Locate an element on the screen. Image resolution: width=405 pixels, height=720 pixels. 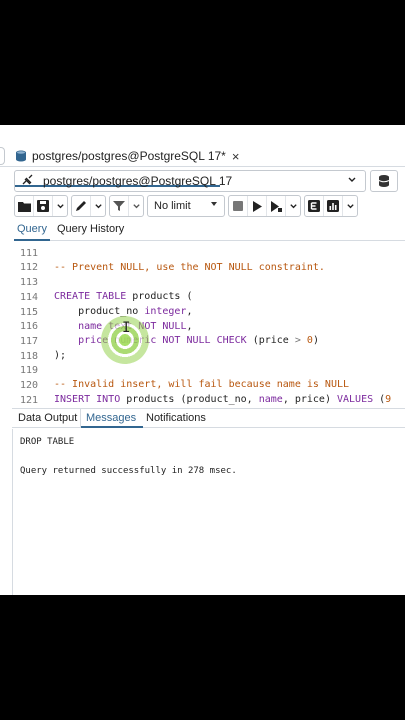
code-line: 117 ); is located at coordinates (209, 341).